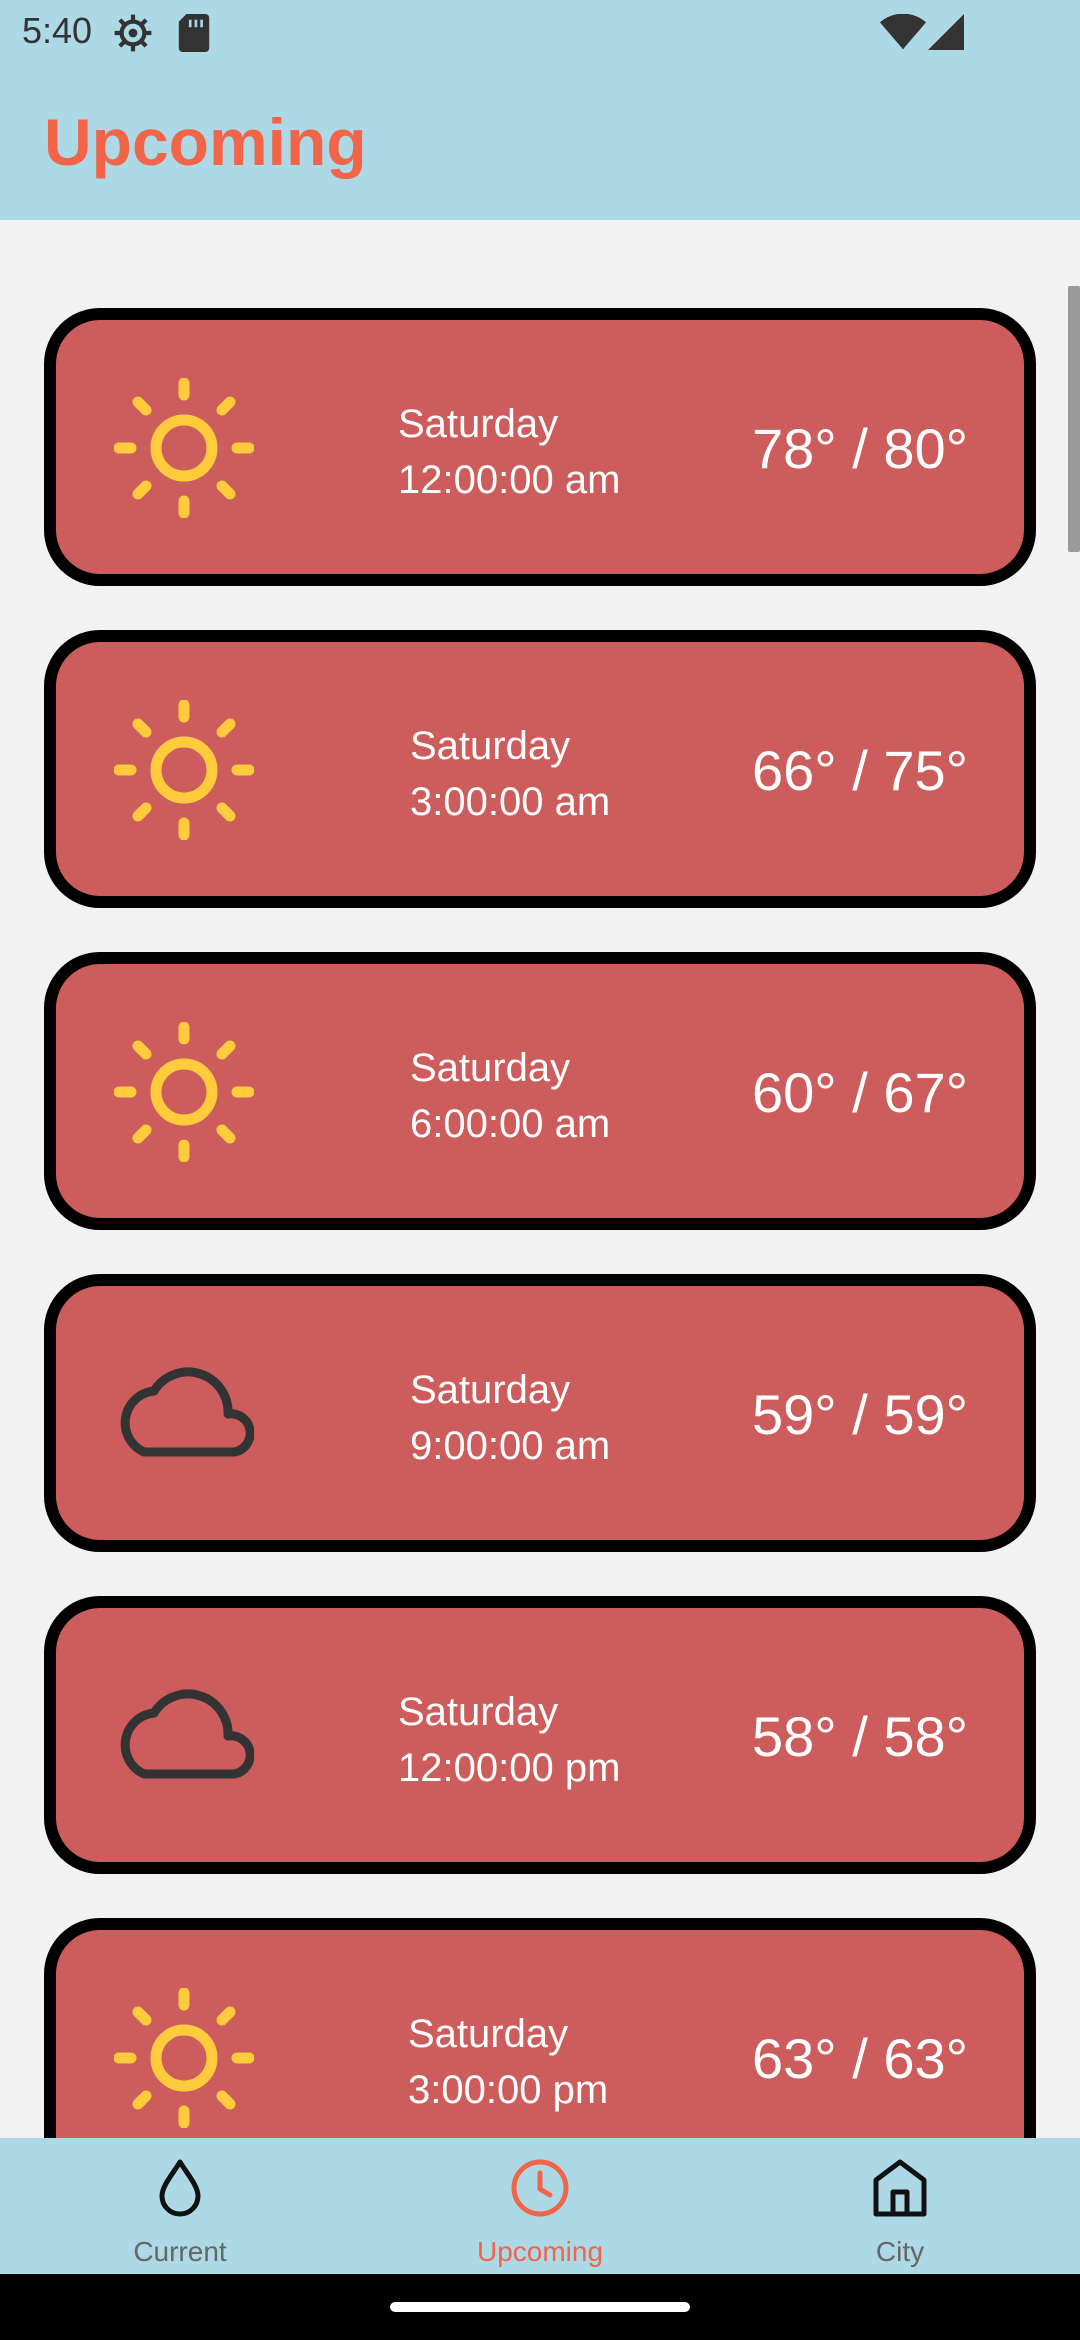  I want to click on forecast-card: Saturday 6:00:00 am 60° / 67°, so click(540, 1091).